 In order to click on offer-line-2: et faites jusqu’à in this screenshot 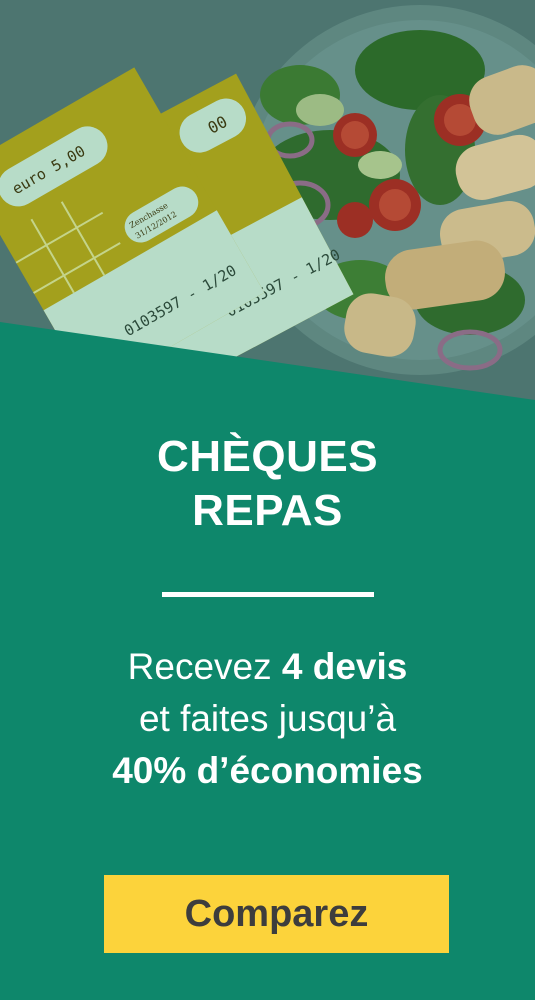, I will do `click(267, 718)`.